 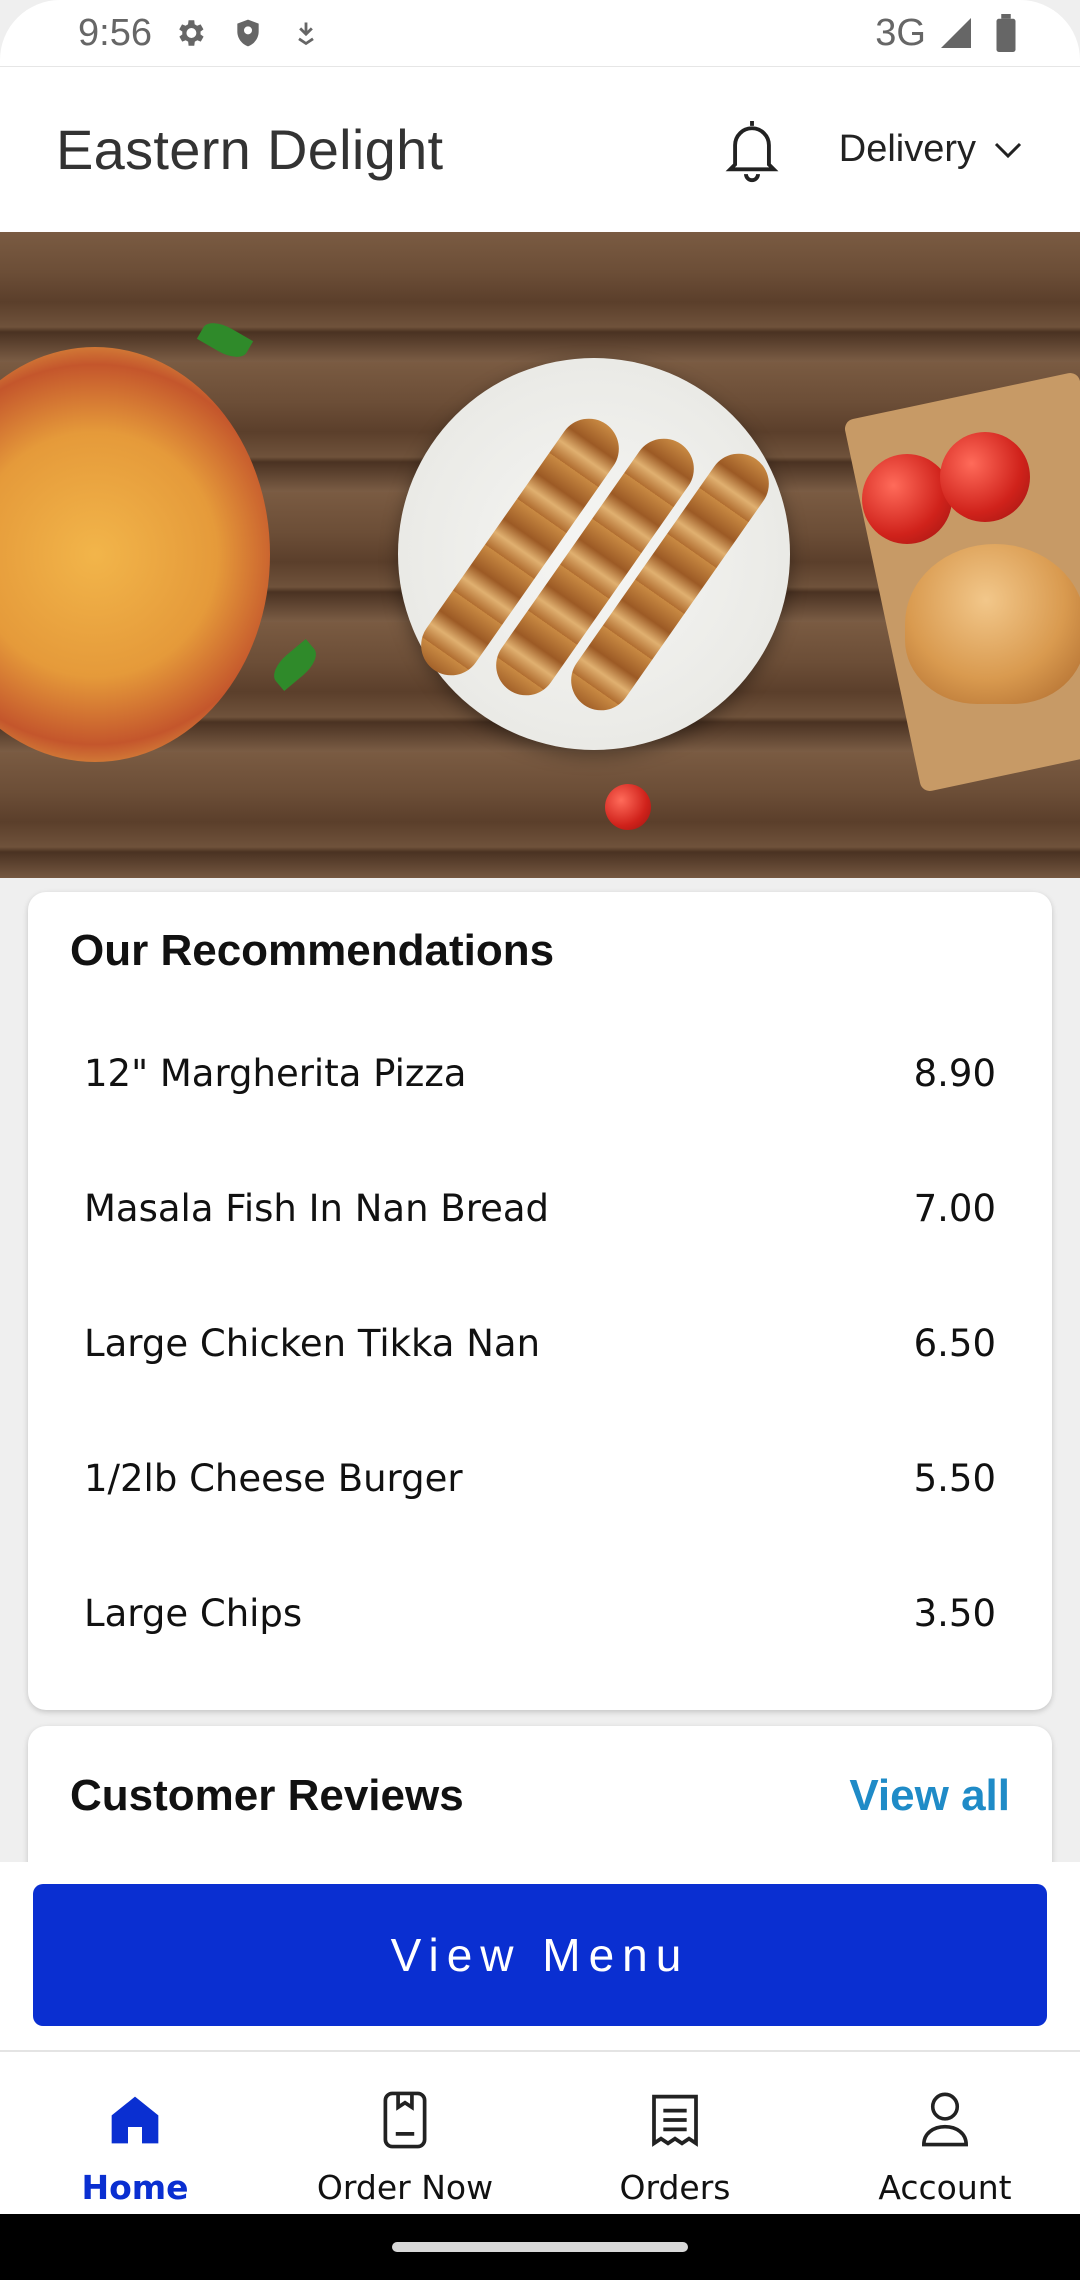 I want to click on item-price: 3.50, so click(x=954, y=1613).